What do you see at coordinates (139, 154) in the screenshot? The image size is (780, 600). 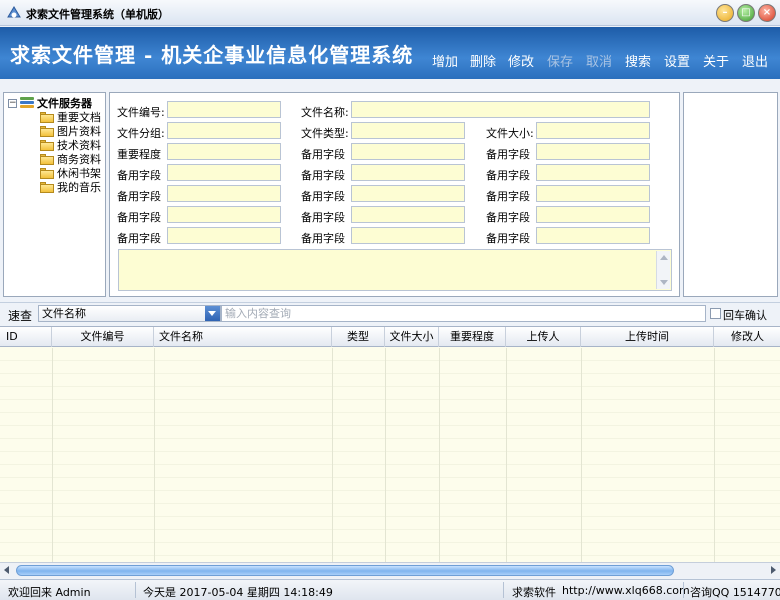 I see `importance-label: 重要程度` at bounding box center [139, 154].